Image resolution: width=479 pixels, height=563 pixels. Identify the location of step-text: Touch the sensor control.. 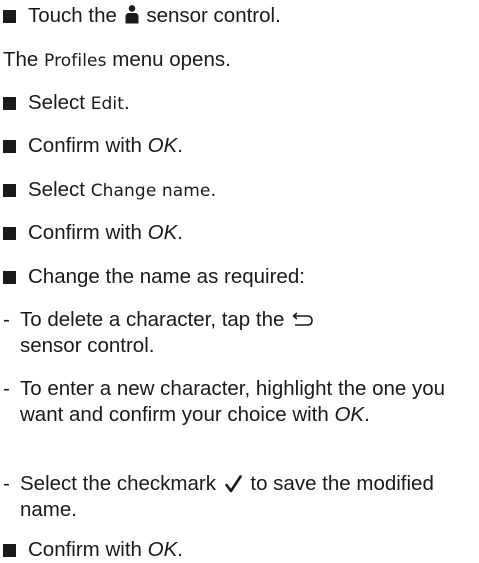
(154, 16).